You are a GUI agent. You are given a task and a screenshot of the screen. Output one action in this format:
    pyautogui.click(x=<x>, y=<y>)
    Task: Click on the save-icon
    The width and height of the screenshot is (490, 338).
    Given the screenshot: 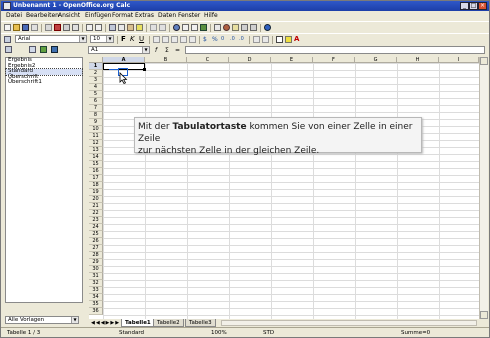 What is the action you would take?
    pyautogui.click(x=25, y=27)
    